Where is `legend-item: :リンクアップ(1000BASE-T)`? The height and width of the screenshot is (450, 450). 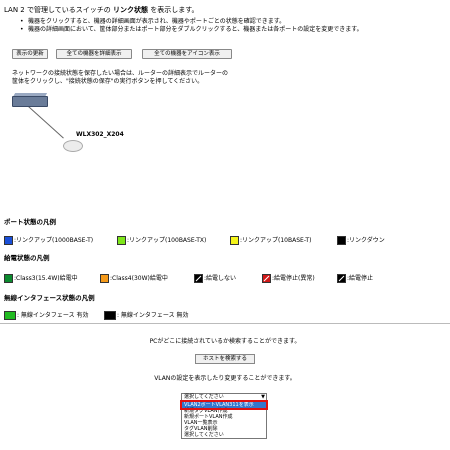 legend-item: :リンクアップ(1000BASE-T) is located at coordinates (48, 240).